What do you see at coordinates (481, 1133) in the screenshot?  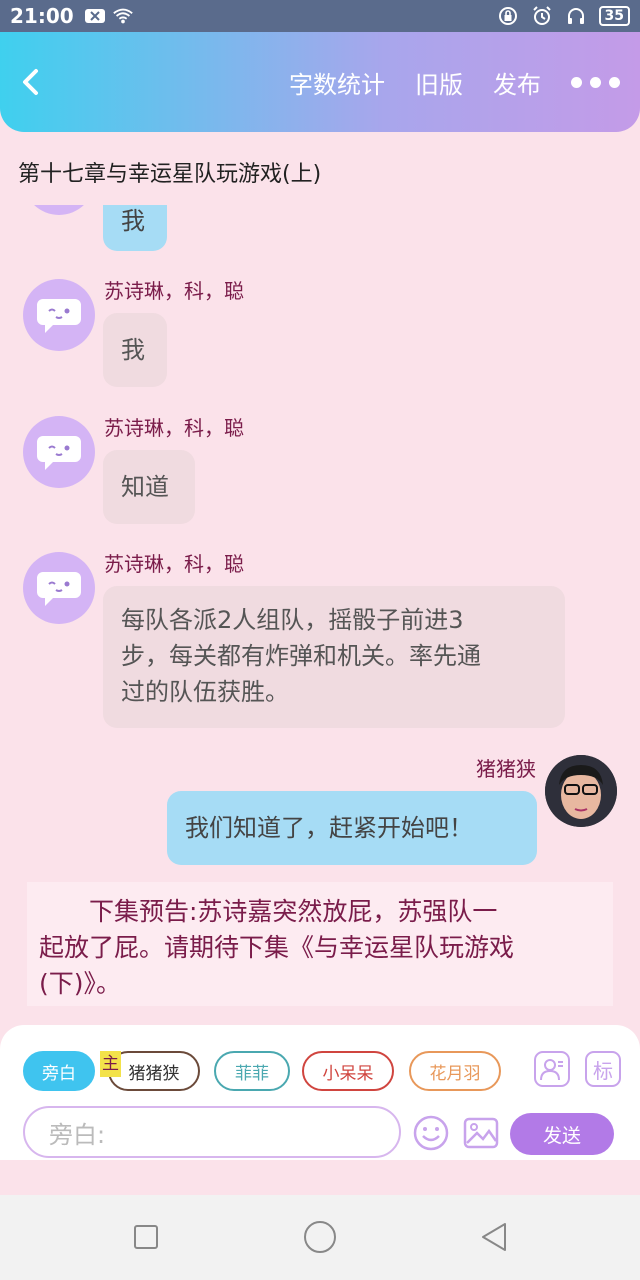 I see `image-icon` at bounding box center [481, 1133].